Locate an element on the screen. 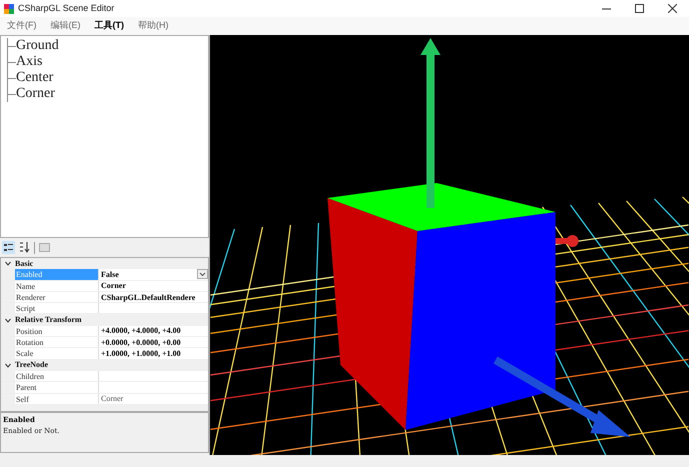 The image size is (689, 467). tree-item: Ground is located at coordinates (37, 46).